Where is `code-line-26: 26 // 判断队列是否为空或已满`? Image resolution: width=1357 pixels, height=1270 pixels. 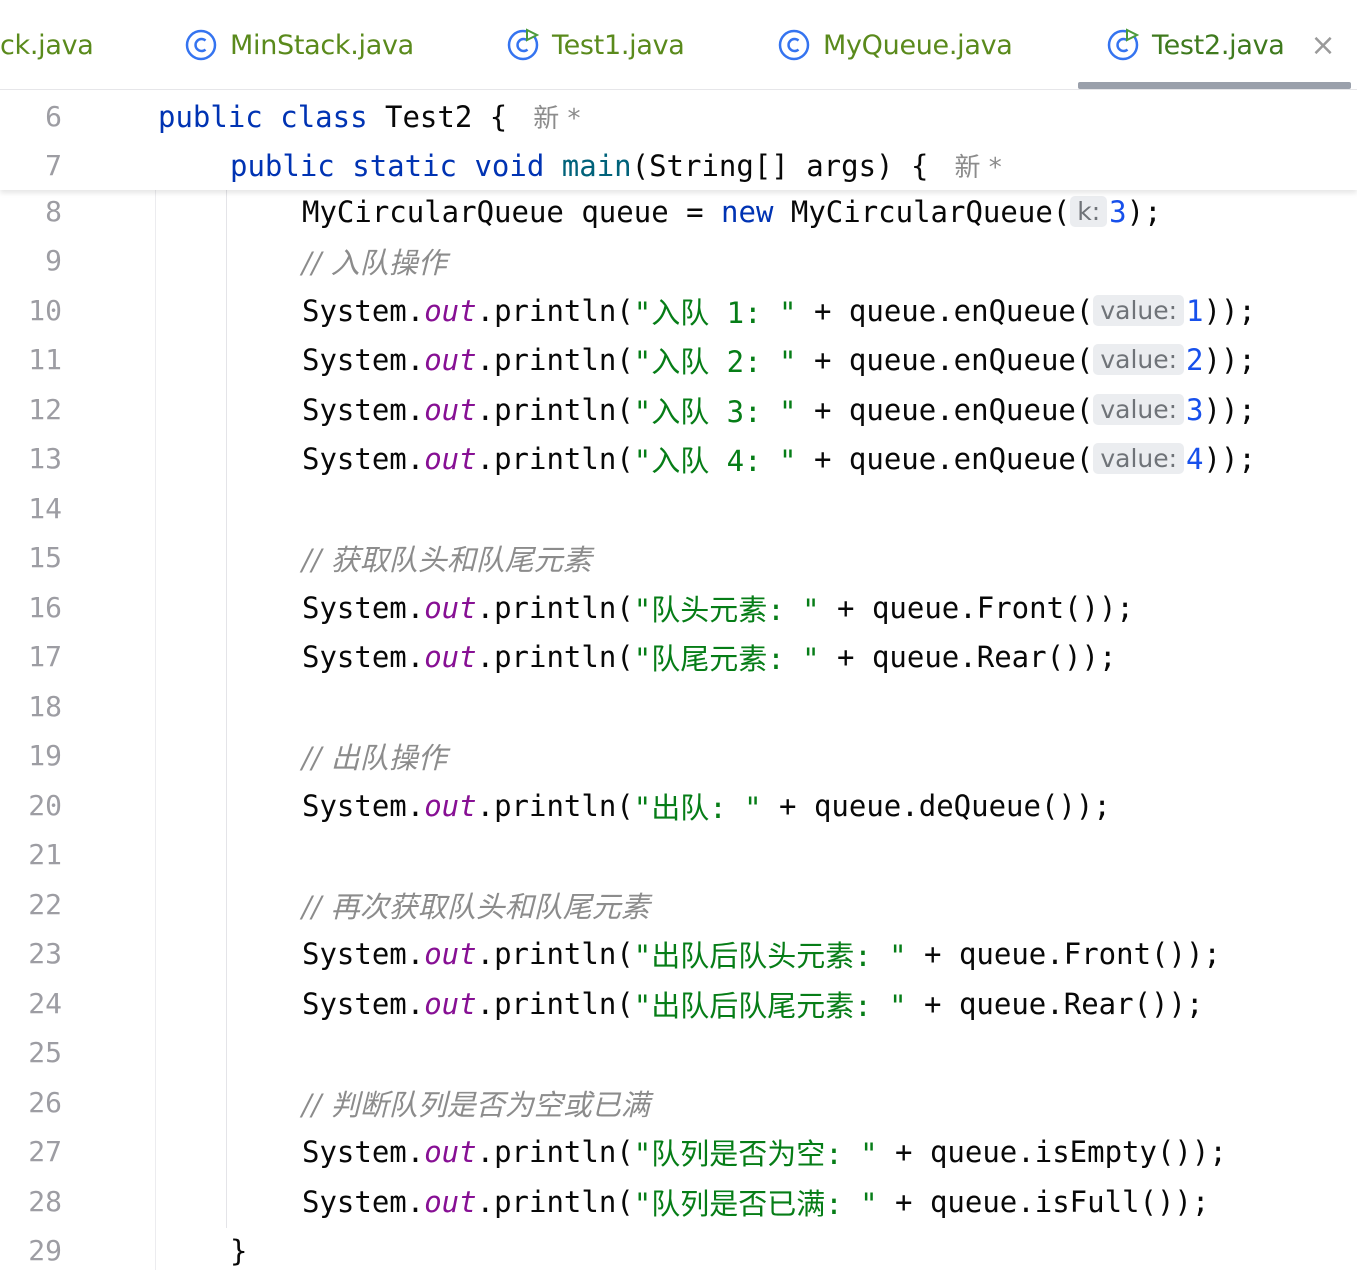 code-line-26: 26 // 判断队列是否为空或已满 is located at coordinates (678, 1102).